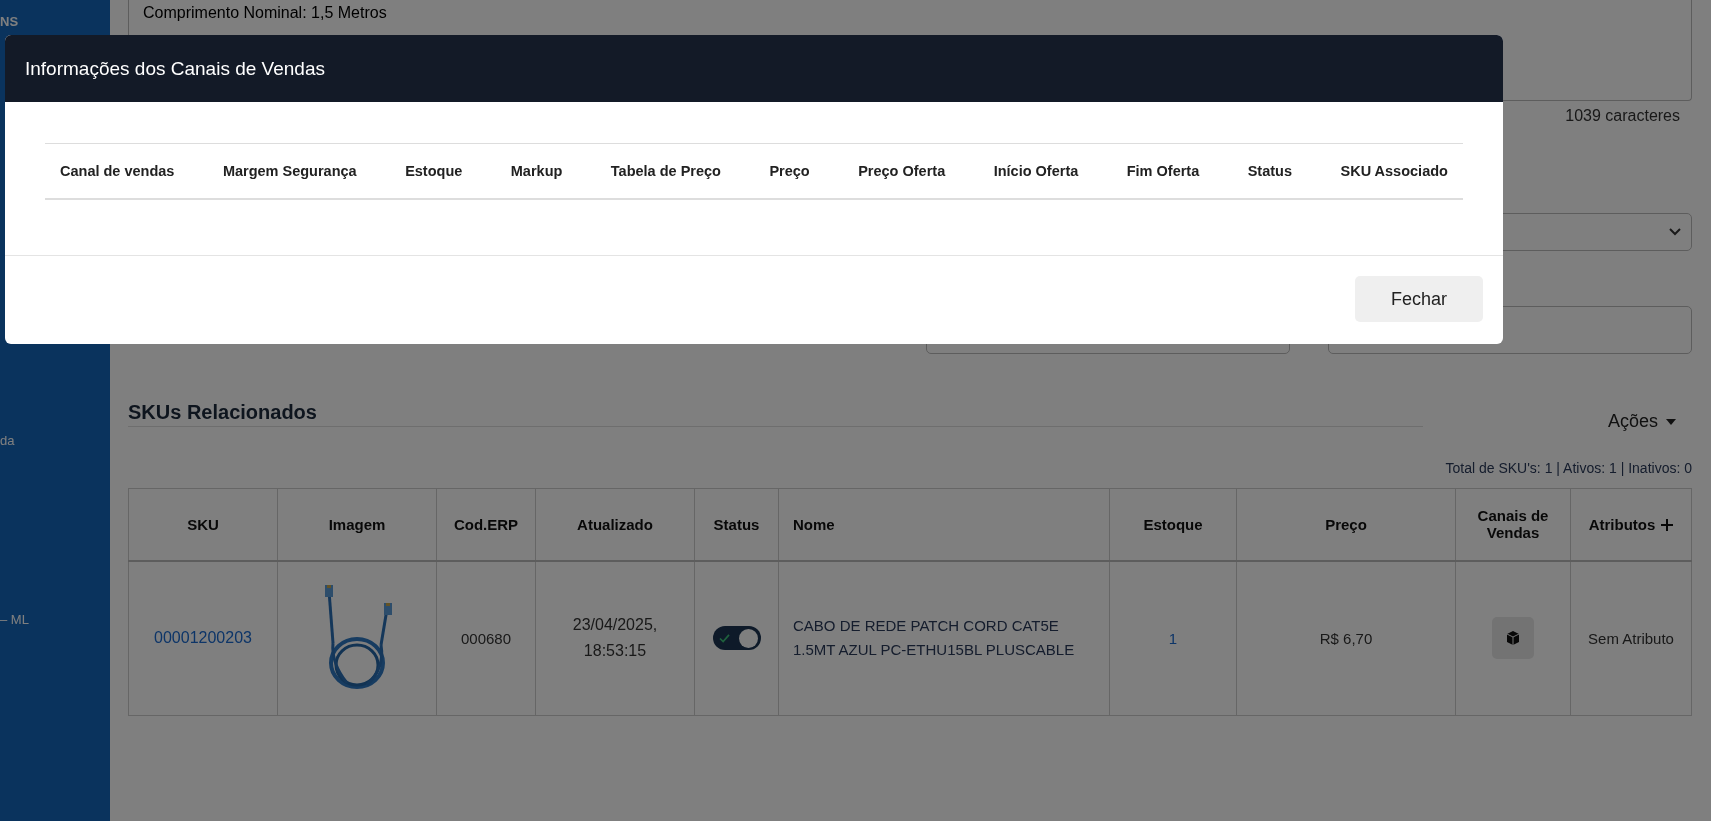 The width and height of the screenshot is (1711, 821). What do you see at coordinates (1163, 171) in the screenshot?
I see `column-header: Fim Oferta` at bounding box center [1163, 171].